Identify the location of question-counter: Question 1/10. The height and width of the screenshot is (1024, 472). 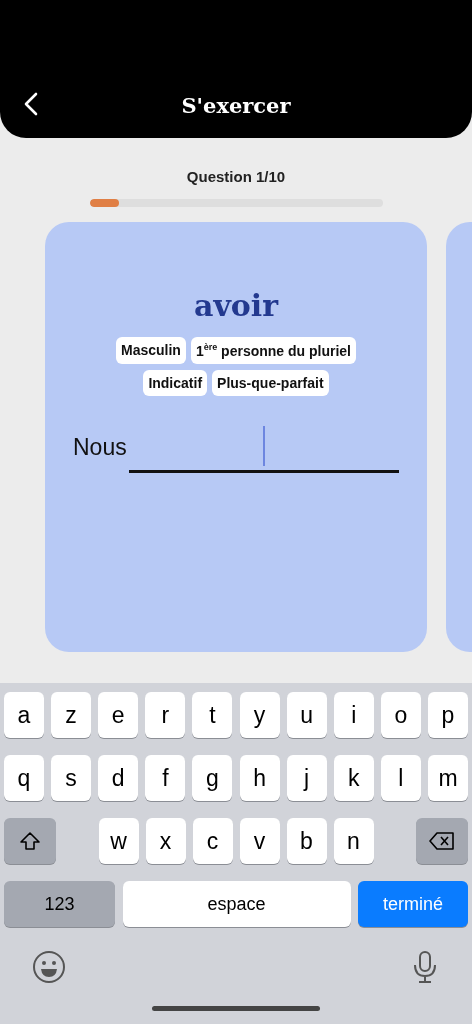
(236, 176).